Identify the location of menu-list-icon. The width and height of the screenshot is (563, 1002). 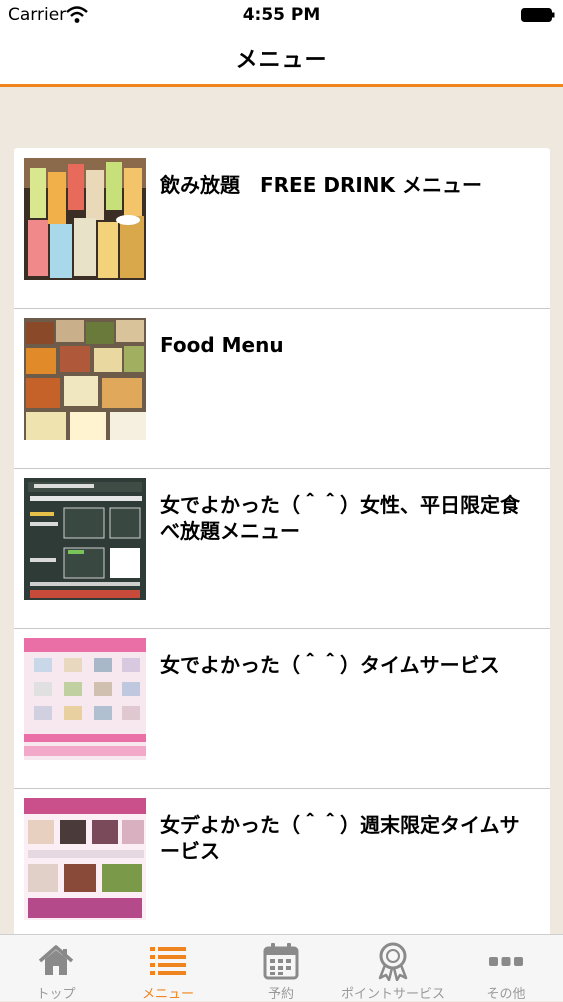
(168, 961).